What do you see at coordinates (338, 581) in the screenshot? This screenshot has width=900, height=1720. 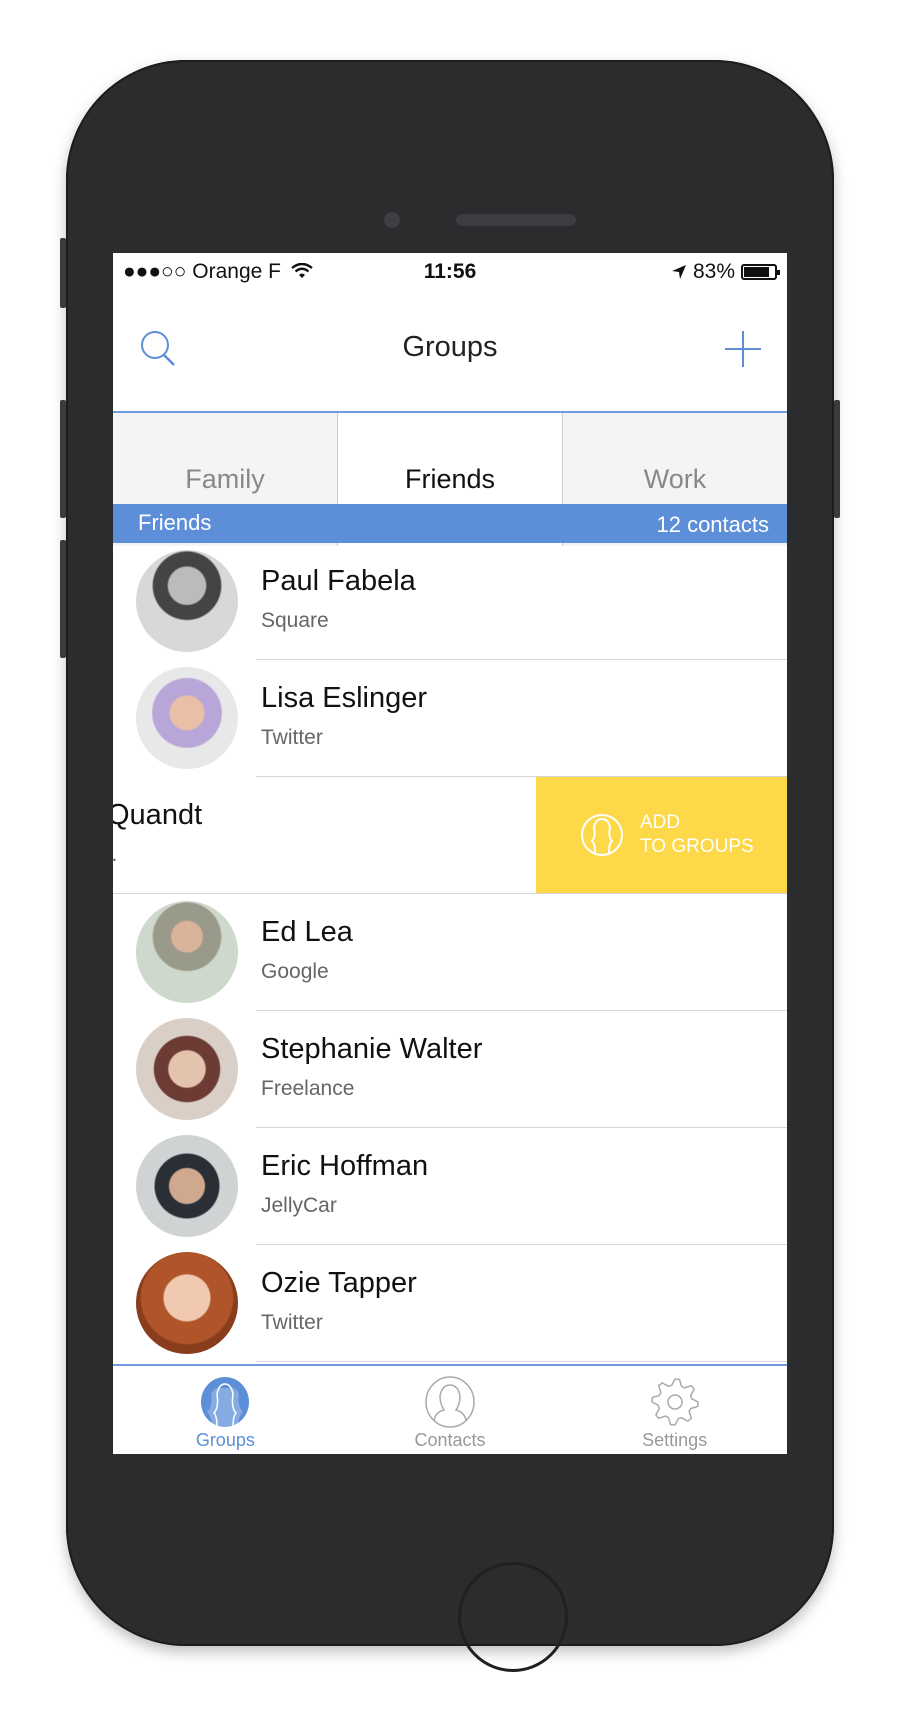 I see `contact-name: Paul Fabela` at bounding box center [338, 581].